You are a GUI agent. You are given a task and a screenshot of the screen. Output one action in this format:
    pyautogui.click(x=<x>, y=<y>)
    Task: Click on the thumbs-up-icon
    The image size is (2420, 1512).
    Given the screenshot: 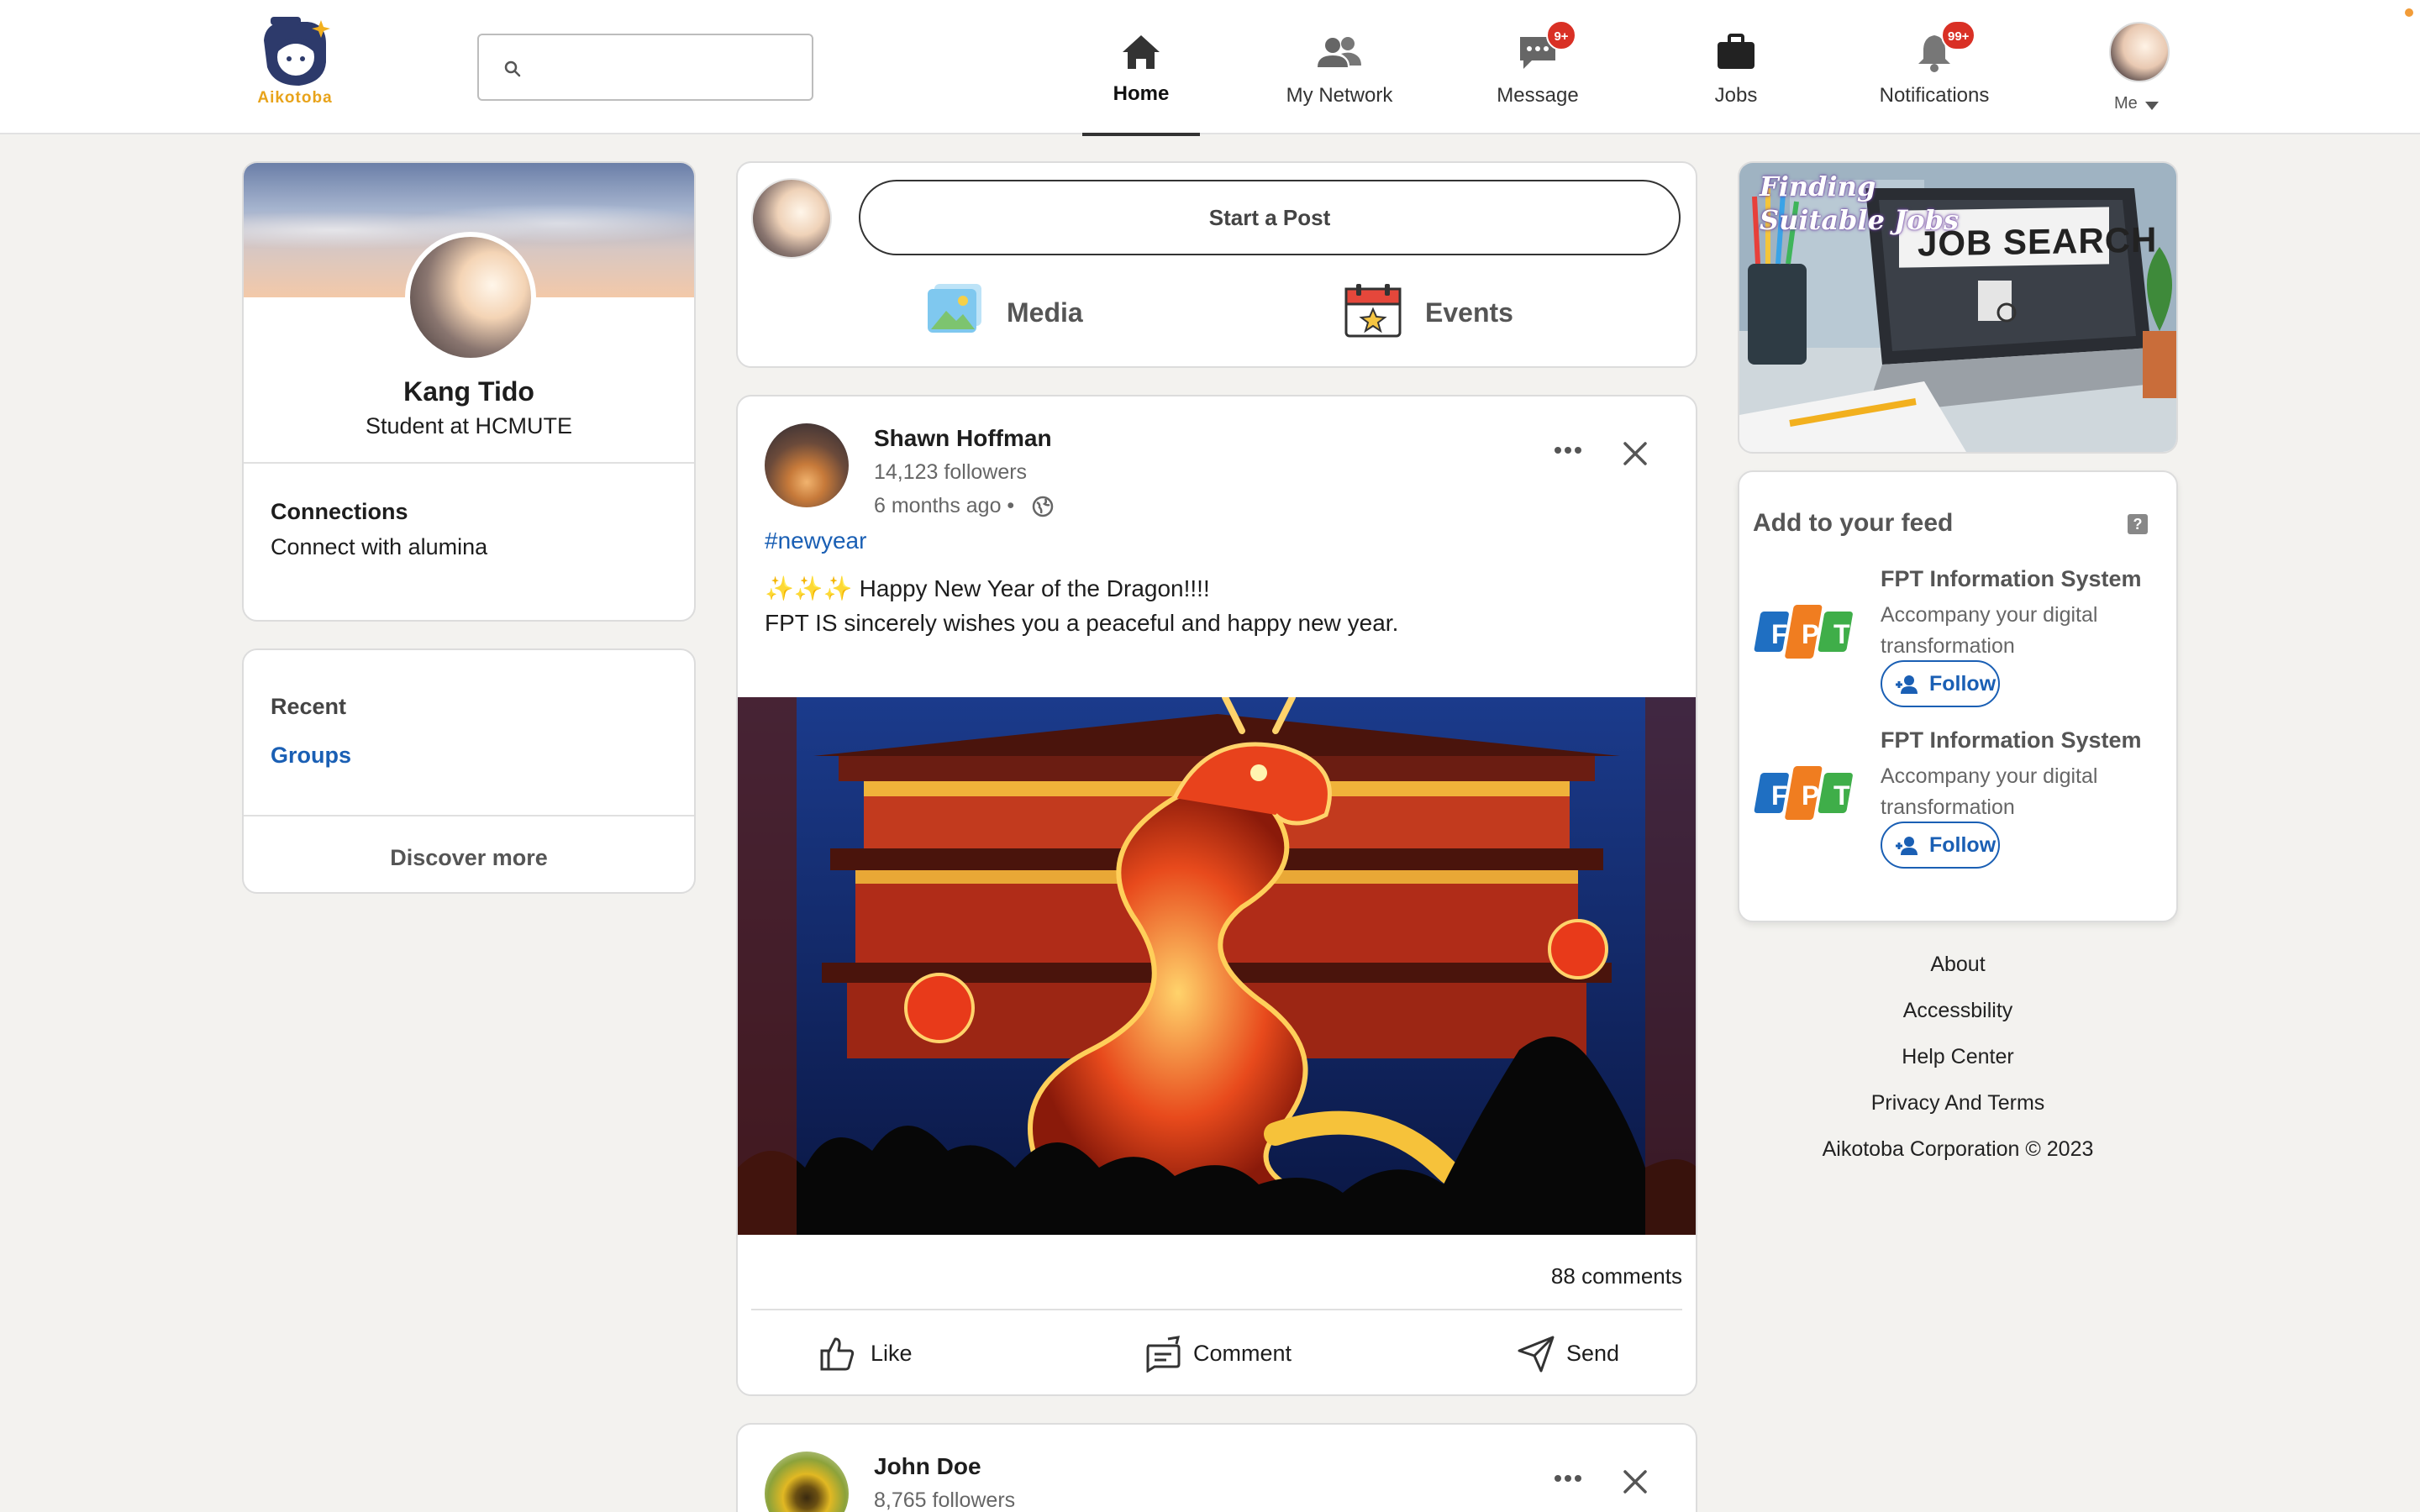 What is the action you would take?
    pyautogui.click(x=838, y=1354)
    